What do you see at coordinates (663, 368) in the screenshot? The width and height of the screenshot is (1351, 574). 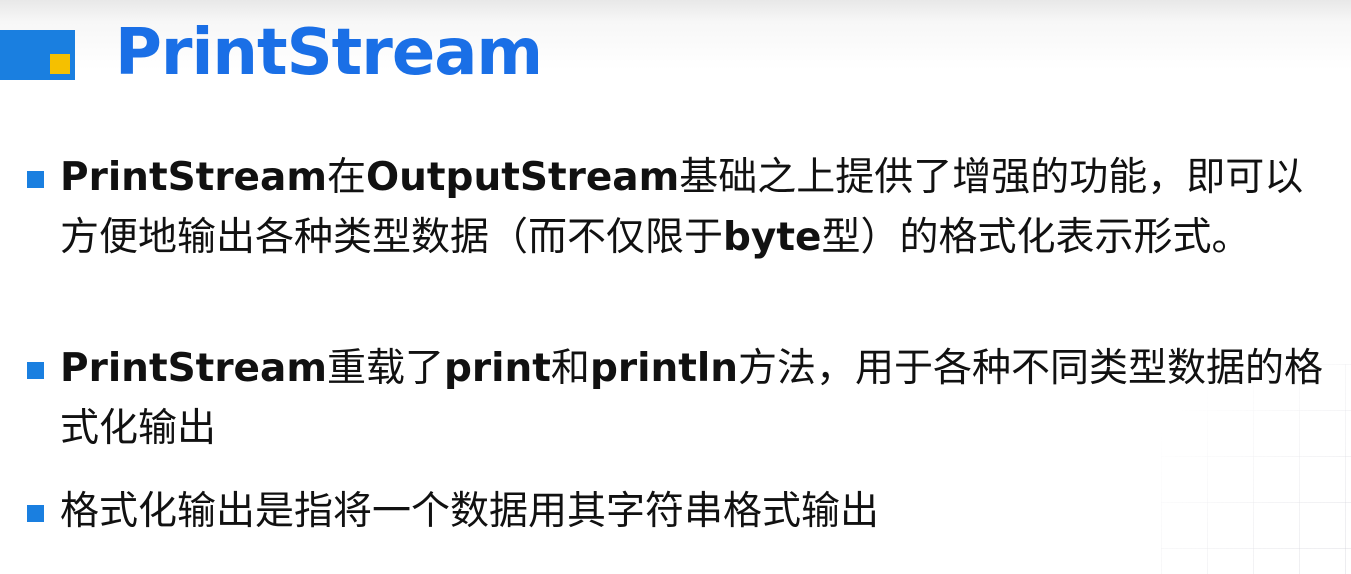 I see `bullet-2-segment-5: println` at bounding box center [663, 368].